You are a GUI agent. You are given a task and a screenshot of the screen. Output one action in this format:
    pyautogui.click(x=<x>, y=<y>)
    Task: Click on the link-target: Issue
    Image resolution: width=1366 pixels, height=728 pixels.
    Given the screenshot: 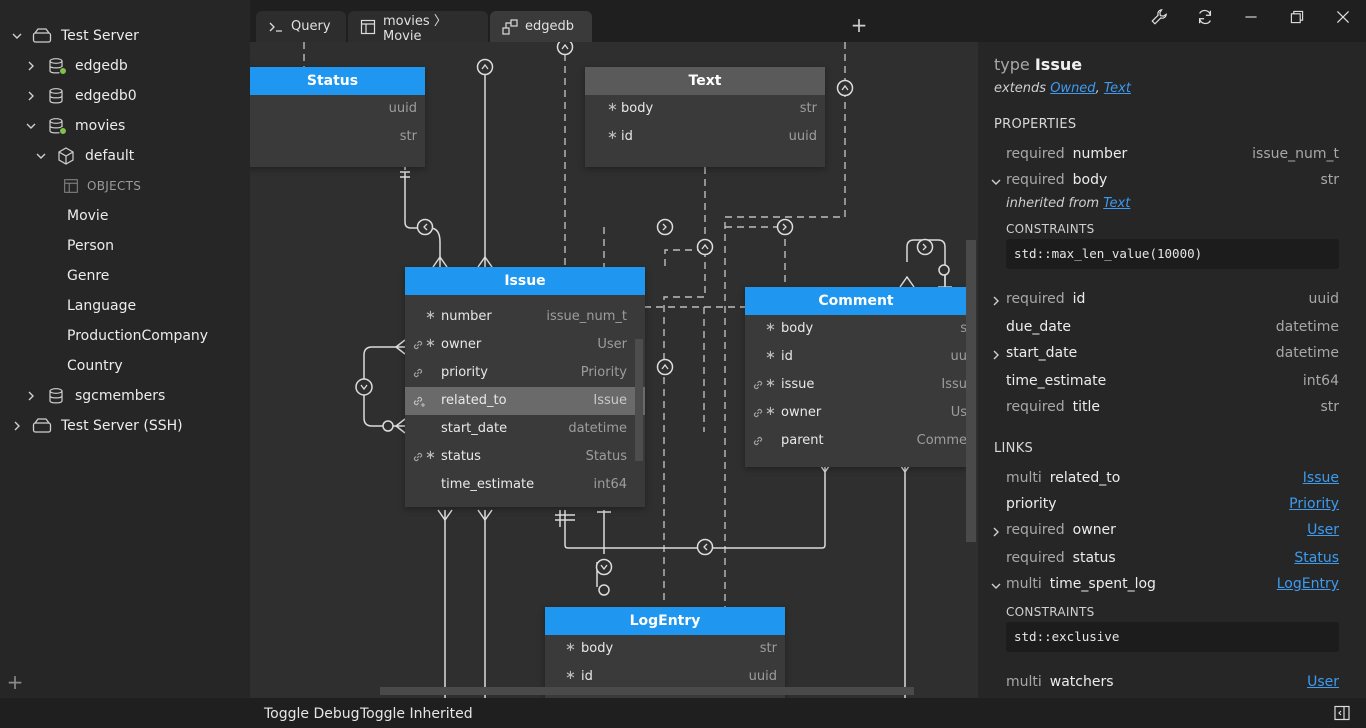 What is the action you would take?
    pyautogui.click(x=1321, y=478)
    